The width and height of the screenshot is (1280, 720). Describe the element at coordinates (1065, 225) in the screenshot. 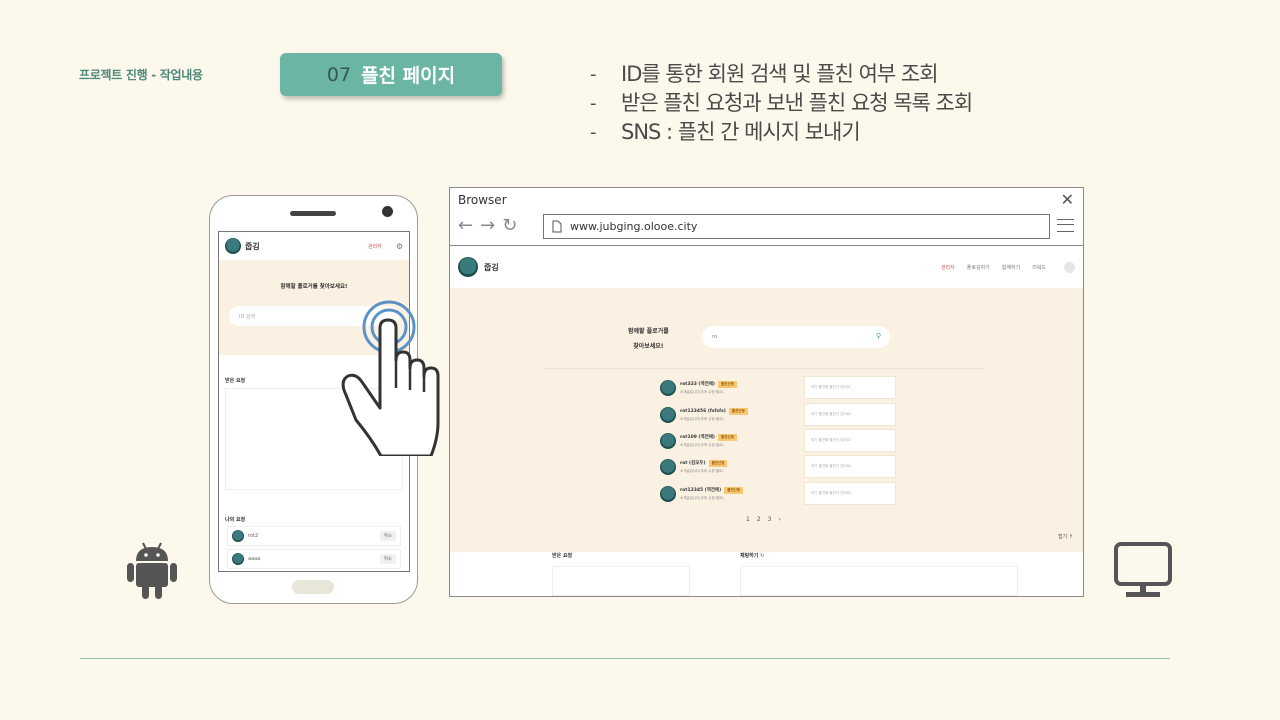

I see `hamburger-menu-icon` at that location.